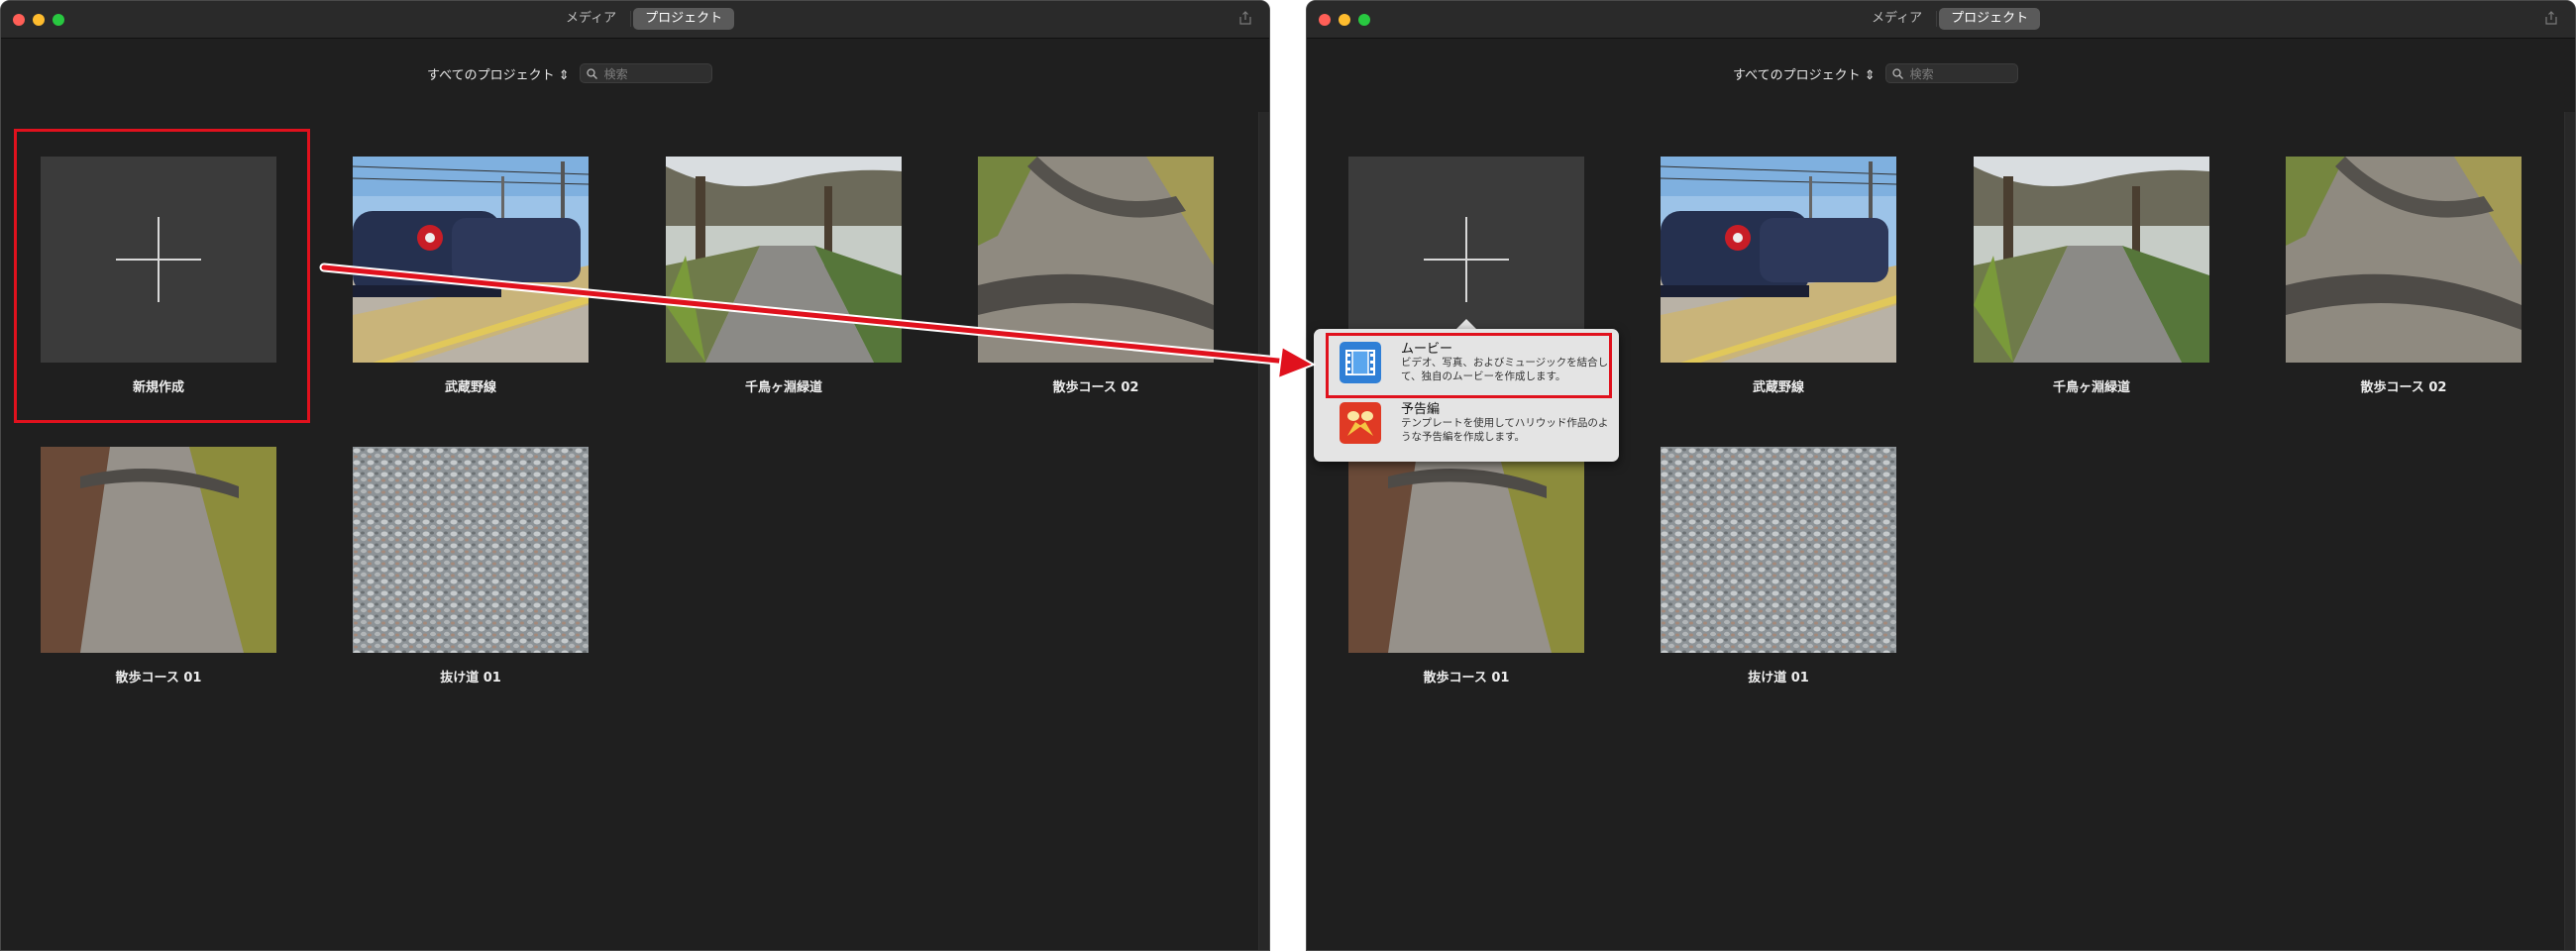  I want to click on new-project-highlight-box, so click(162, 276).